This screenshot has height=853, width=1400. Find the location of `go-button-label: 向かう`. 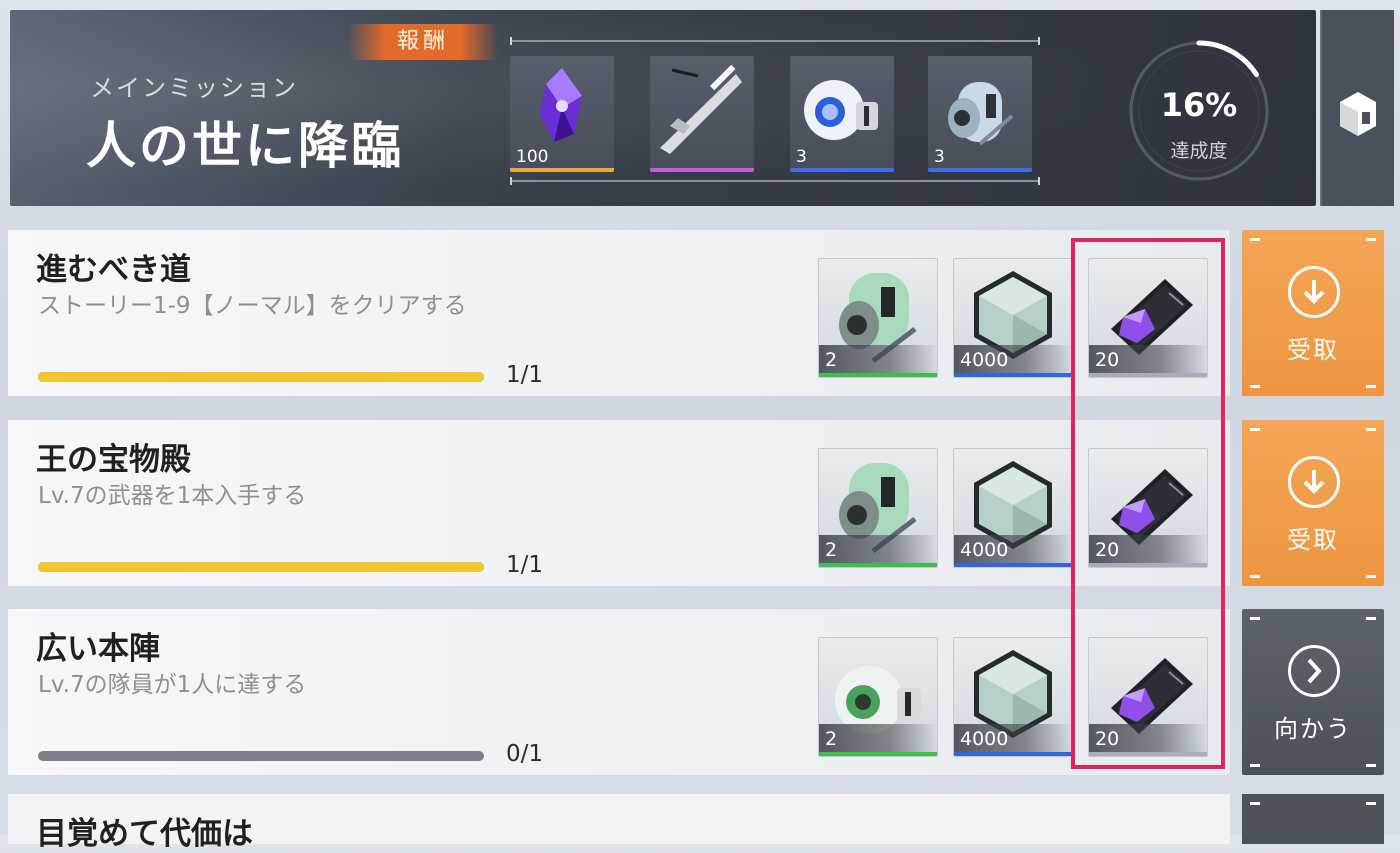

go-button-label: 向かう is located at coordinates (1313, 729).